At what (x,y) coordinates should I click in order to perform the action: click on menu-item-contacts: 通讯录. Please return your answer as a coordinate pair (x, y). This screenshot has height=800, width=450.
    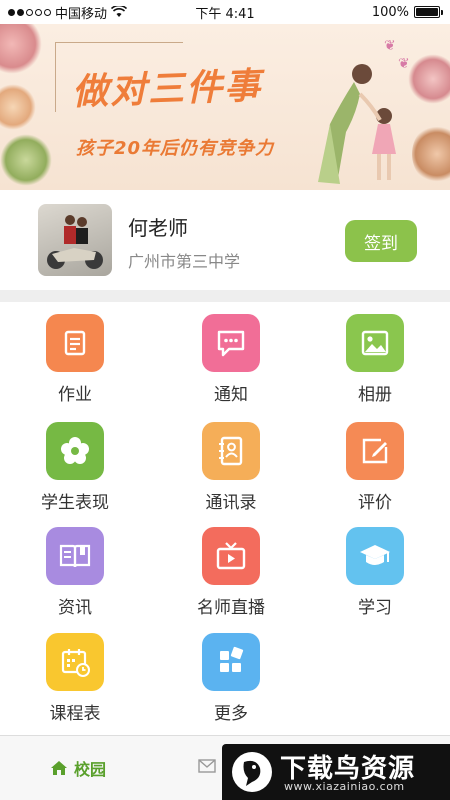
    Looking at the image, I should click on (231, 463).